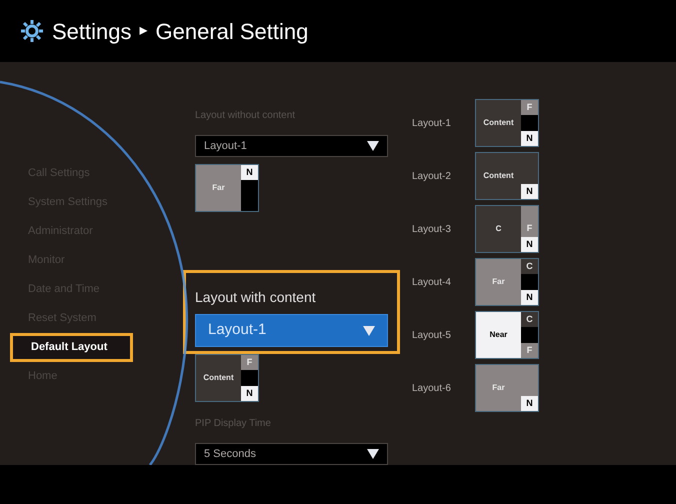 The image size is (676, 504). Describe the element at coordinates (32, 31) in the screenshot. I see `gear-icon` at that location.